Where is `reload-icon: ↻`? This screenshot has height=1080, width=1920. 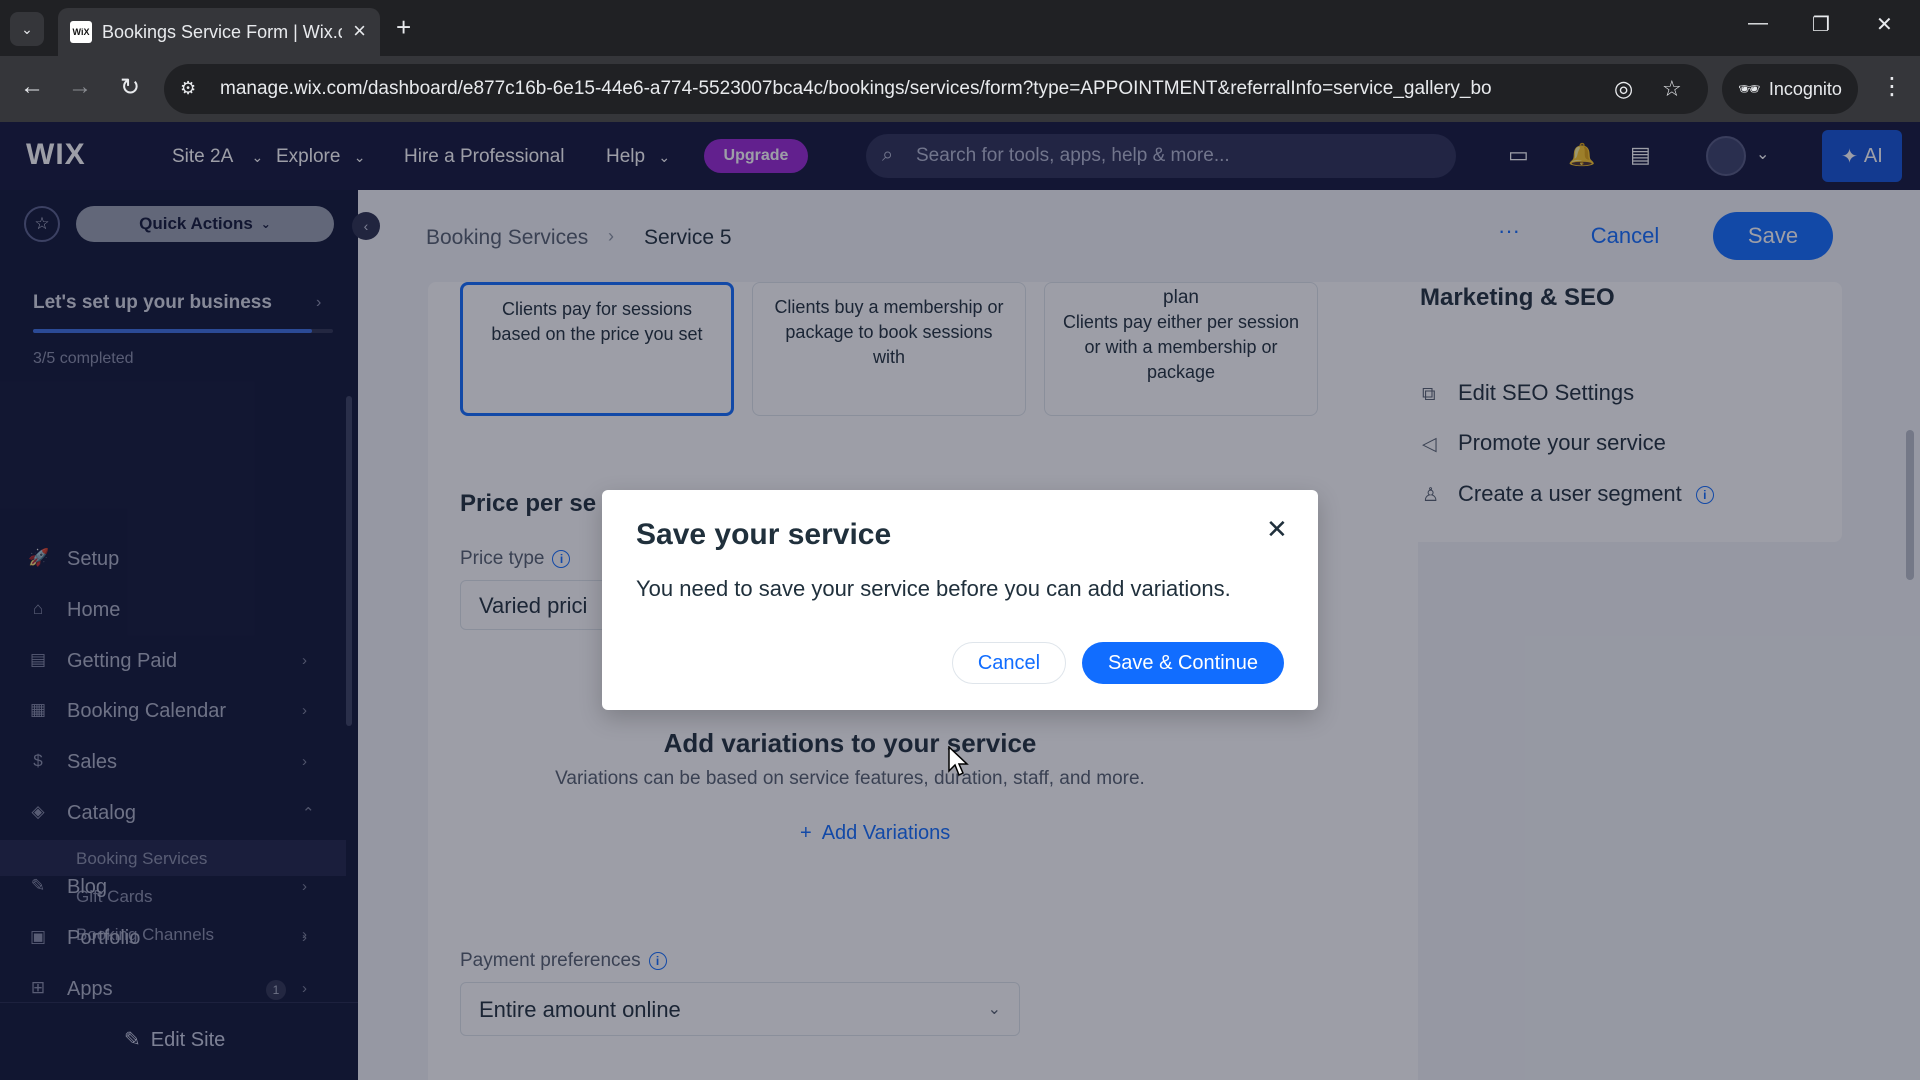 reload-icon: ↻ is located at coordinates (130, 87).